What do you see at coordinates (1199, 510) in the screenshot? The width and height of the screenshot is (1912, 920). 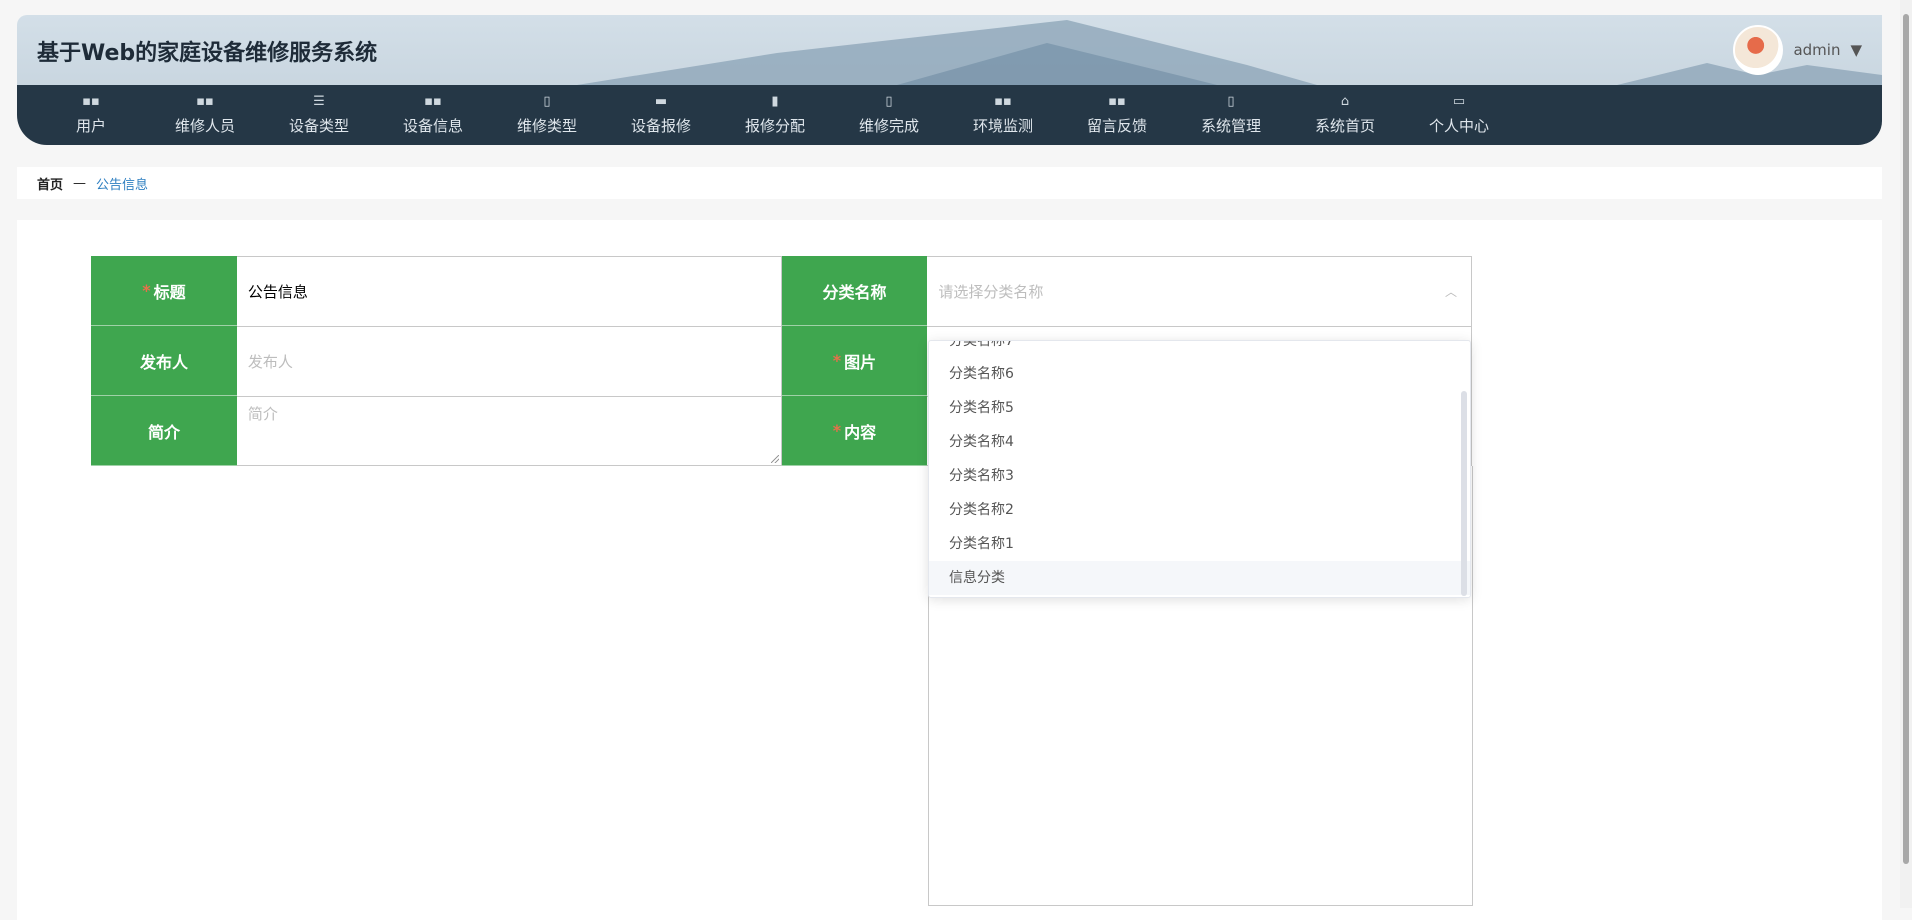 I see `dropdown-option: 分类名称2` at bounding box center [1199, 510].